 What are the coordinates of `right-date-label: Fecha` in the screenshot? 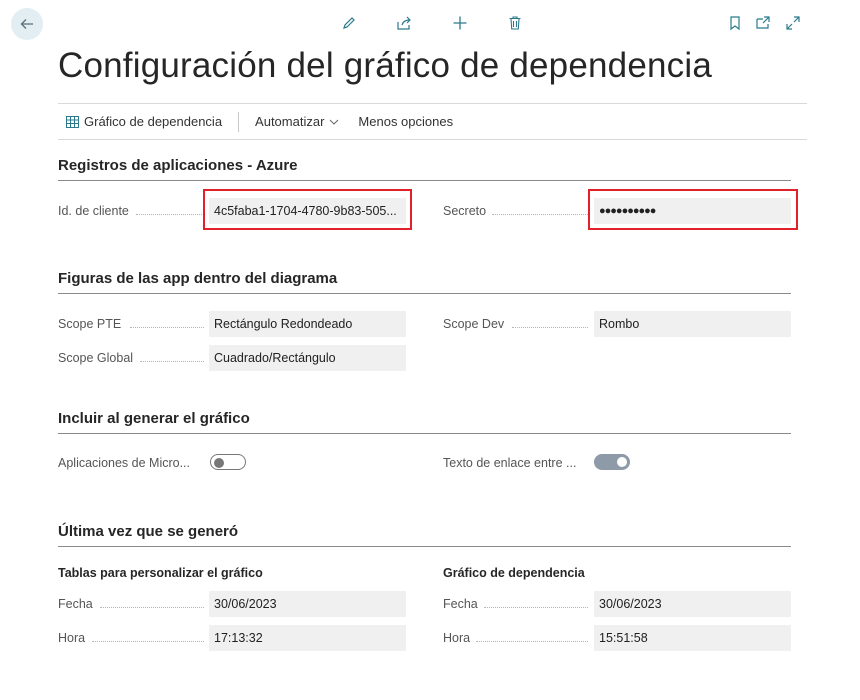 It's located at (460, 604).